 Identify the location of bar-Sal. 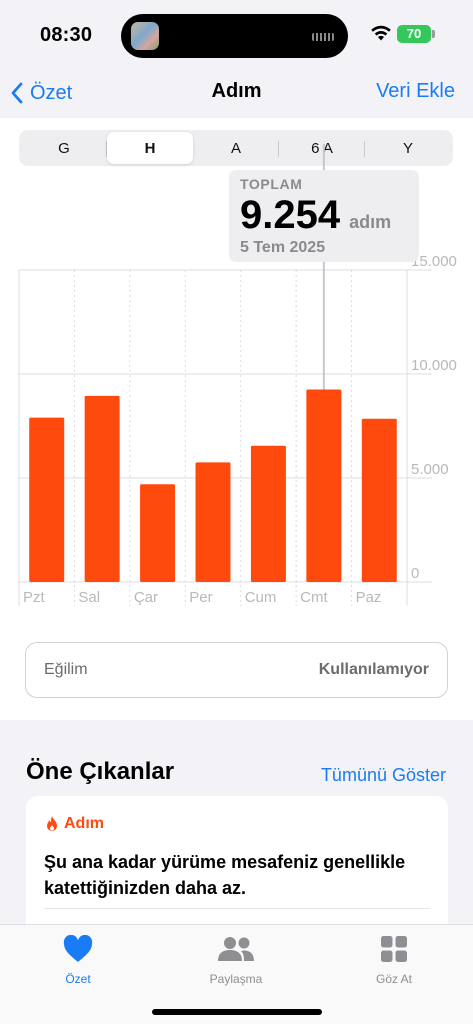
(102, 488).